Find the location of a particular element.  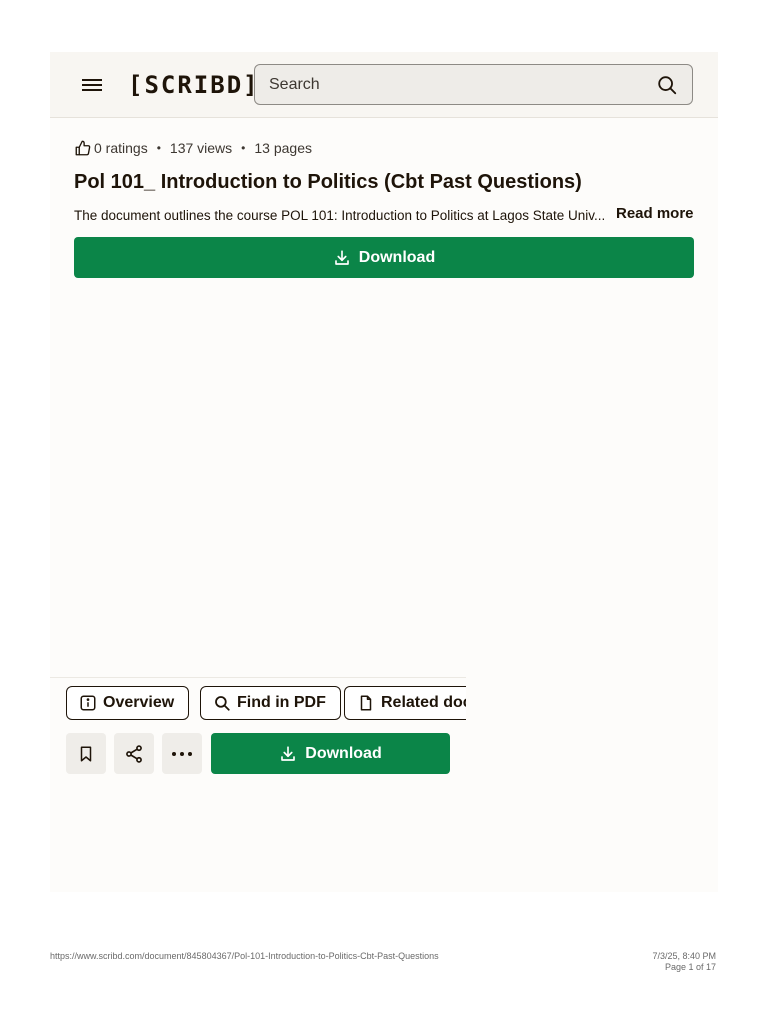

search-input is located at coordinates (449, 84).